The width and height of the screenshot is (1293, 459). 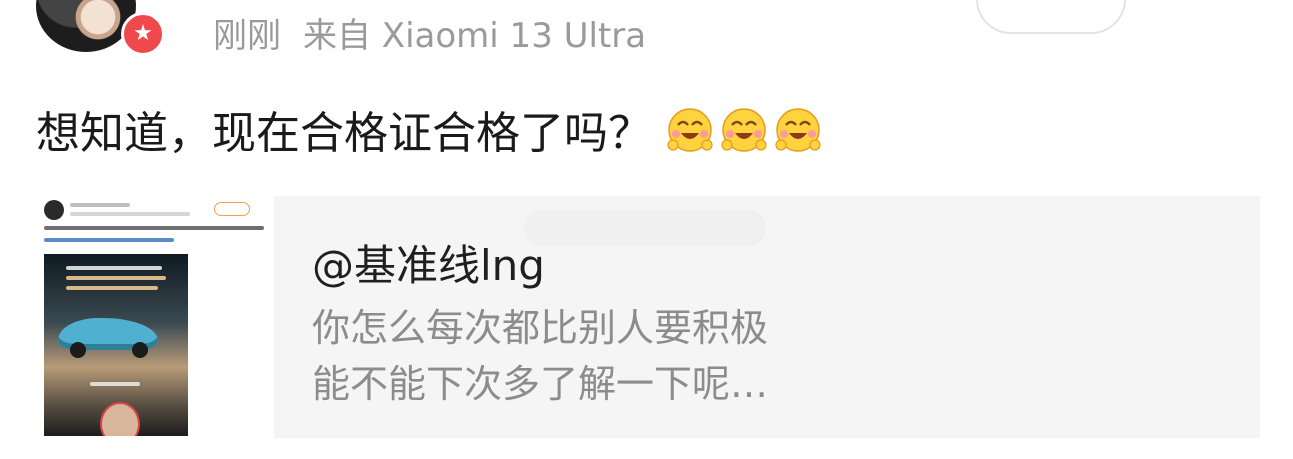 I want to click on thumbnail-header, so click(x=154, y=211).